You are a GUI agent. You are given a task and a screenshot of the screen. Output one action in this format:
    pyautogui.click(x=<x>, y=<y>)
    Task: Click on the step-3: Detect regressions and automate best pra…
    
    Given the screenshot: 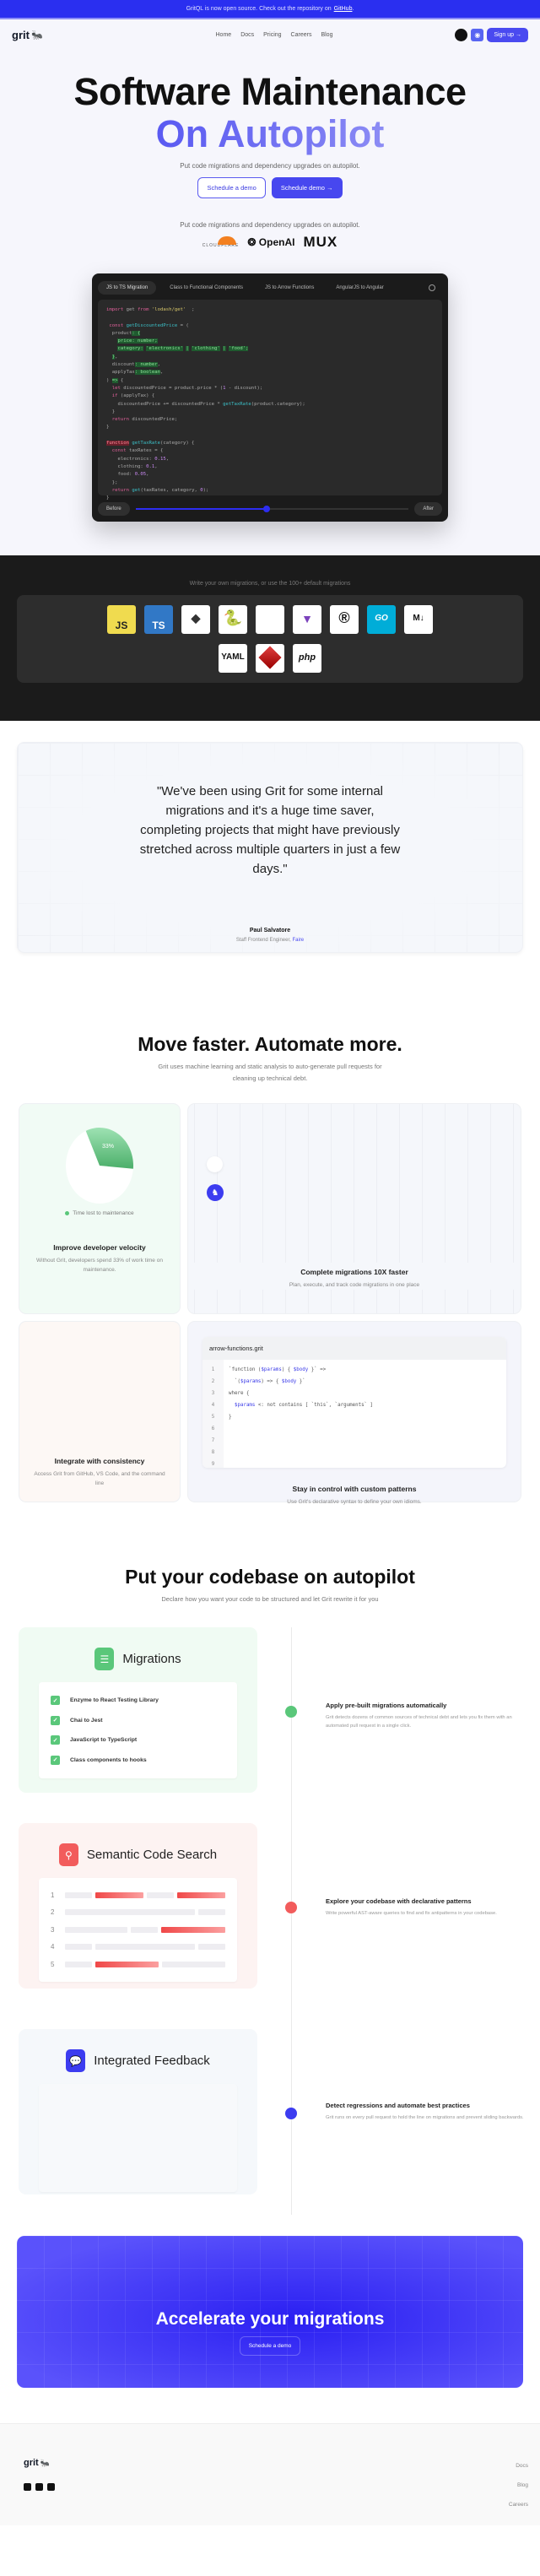 What is the action you would take?
    pyautogui.click(x=427, y=2112)
    